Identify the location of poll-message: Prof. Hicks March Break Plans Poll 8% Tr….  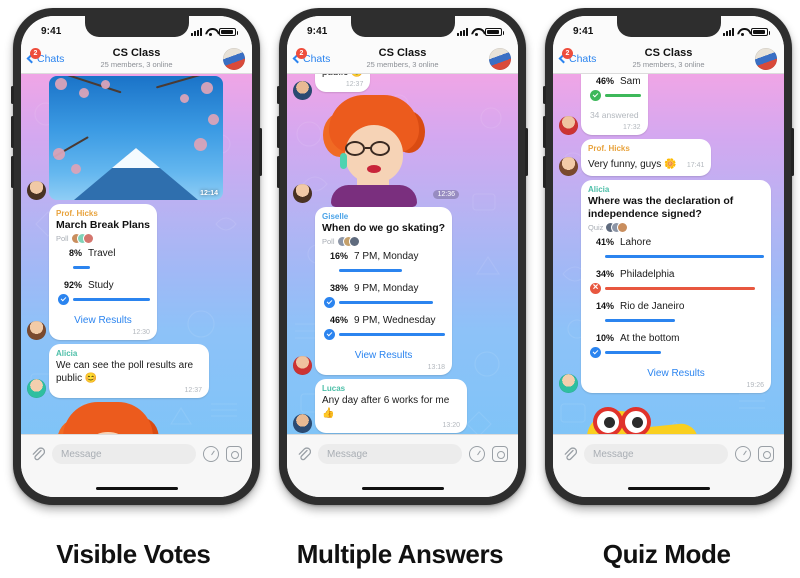
(103, 272).